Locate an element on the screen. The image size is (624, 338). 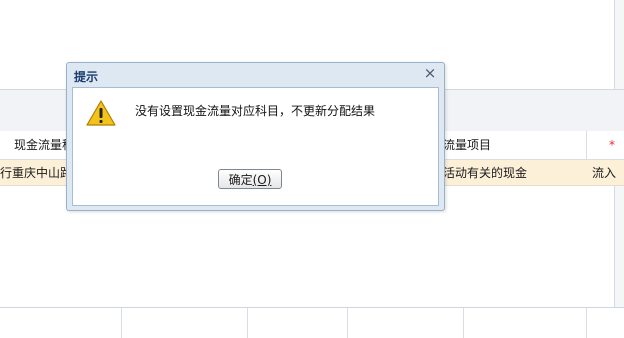
row-account-cell: 行重庆中山路 is located at coordinates (36, 173).